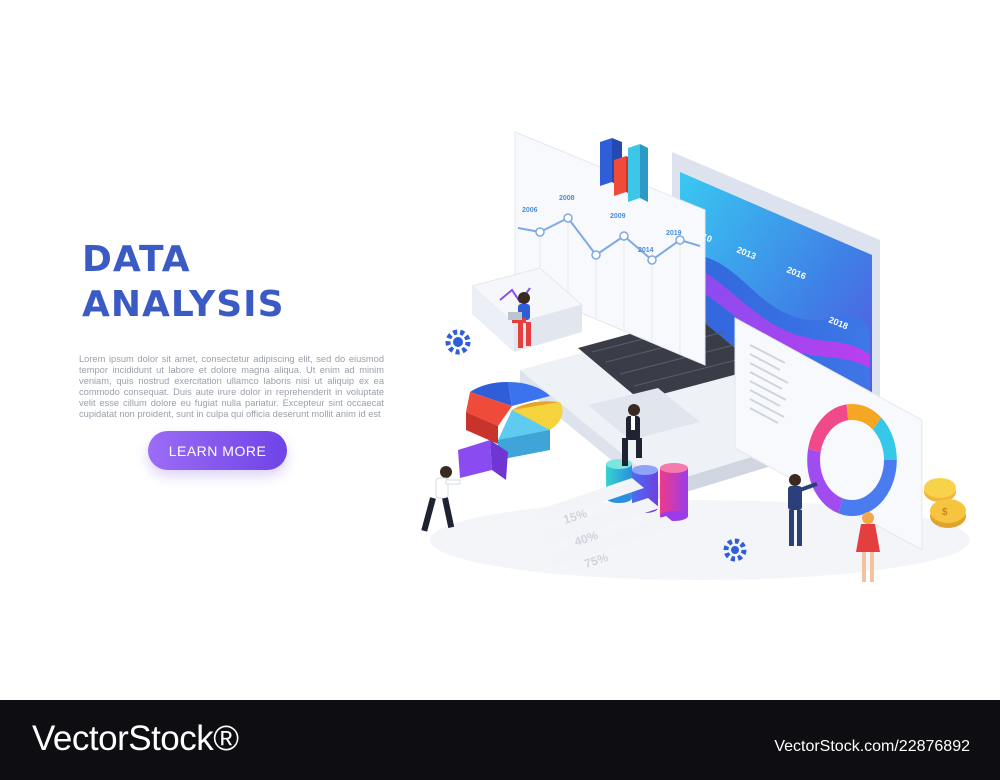 Image resolution: width=1000 pixels, height=780 pixels. Describe the element at coordinates (500, 740) in the screenshot. I see `footer-bar: VectorStock® VectorStock.com/22876892` at that location.